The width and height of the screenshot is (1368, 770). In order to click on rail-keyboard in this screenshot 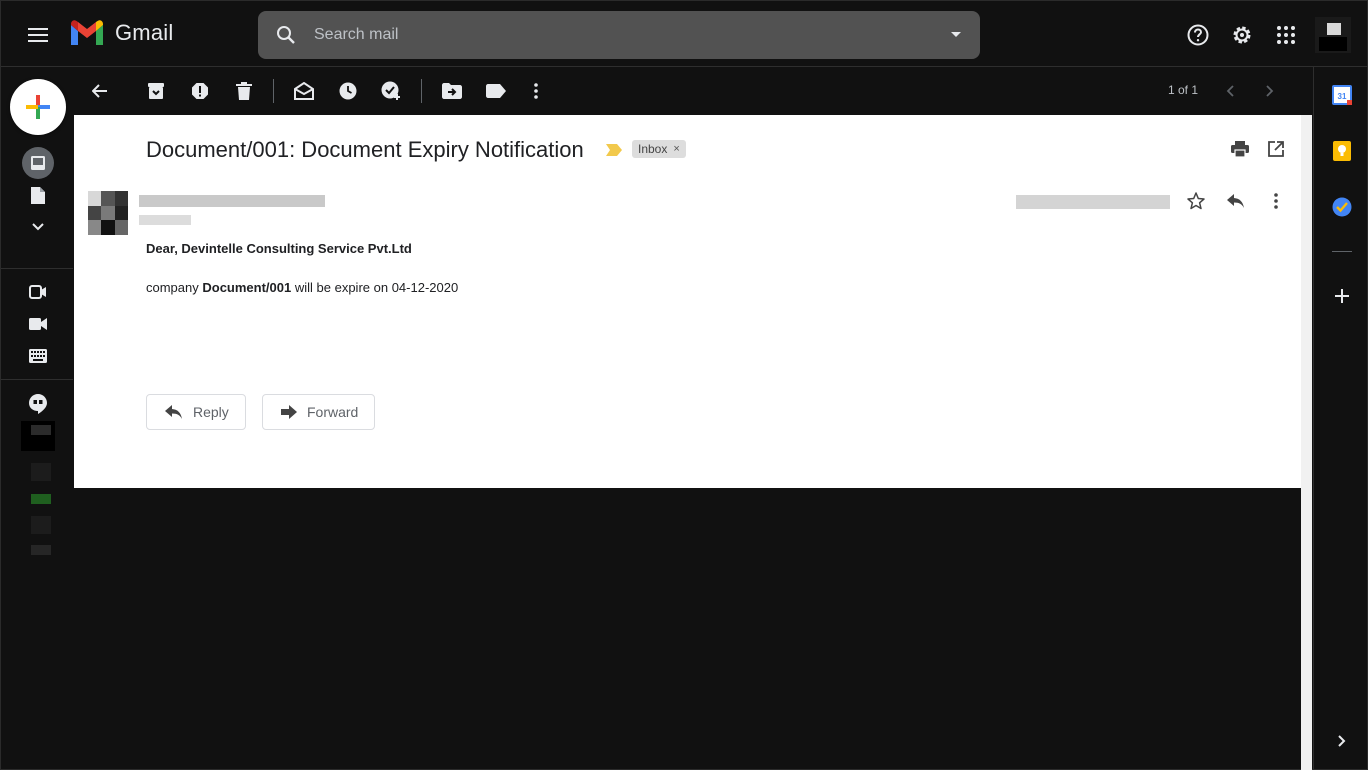, I will do `click(38, 356)`.